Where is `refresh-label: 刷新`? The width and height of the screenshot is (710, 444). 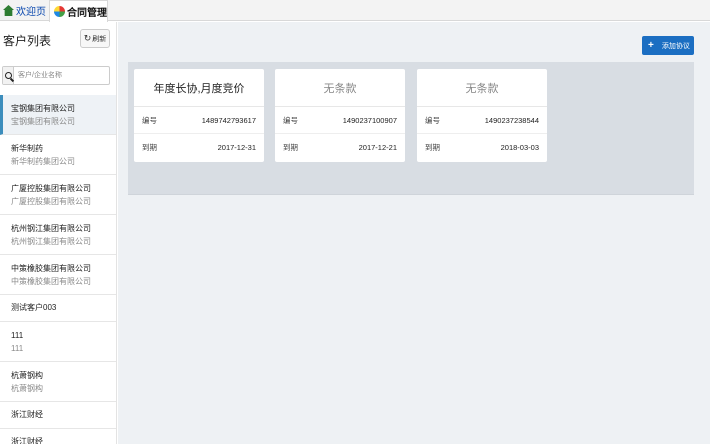 refresh-label: 刷新 is located at coordinates (99, 39).